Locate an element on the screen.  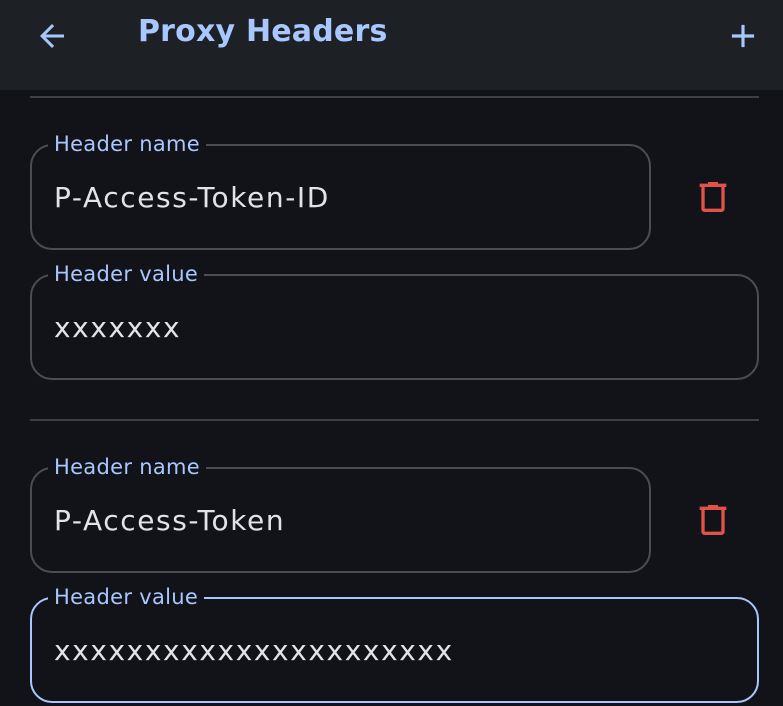
plus-icon is located at coordinates (743, 36).